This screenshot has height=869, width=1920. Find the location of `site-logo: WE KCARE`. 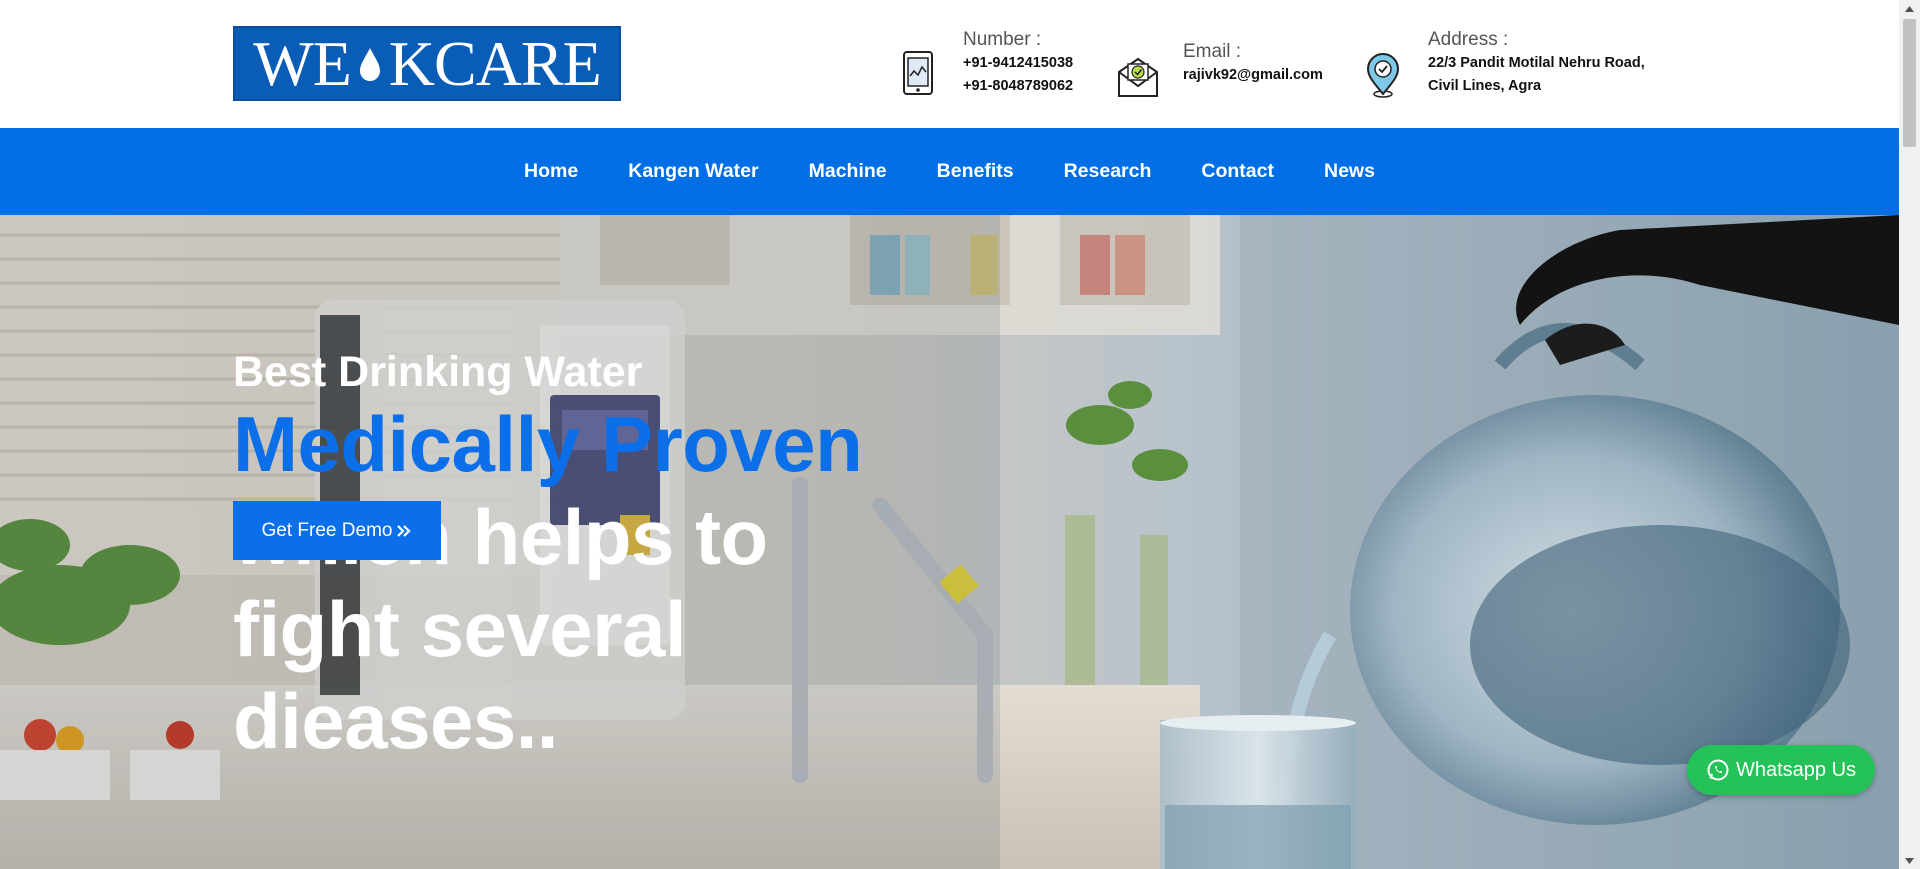

site-logo: WE KCARE is located at coordinates (427, 63).